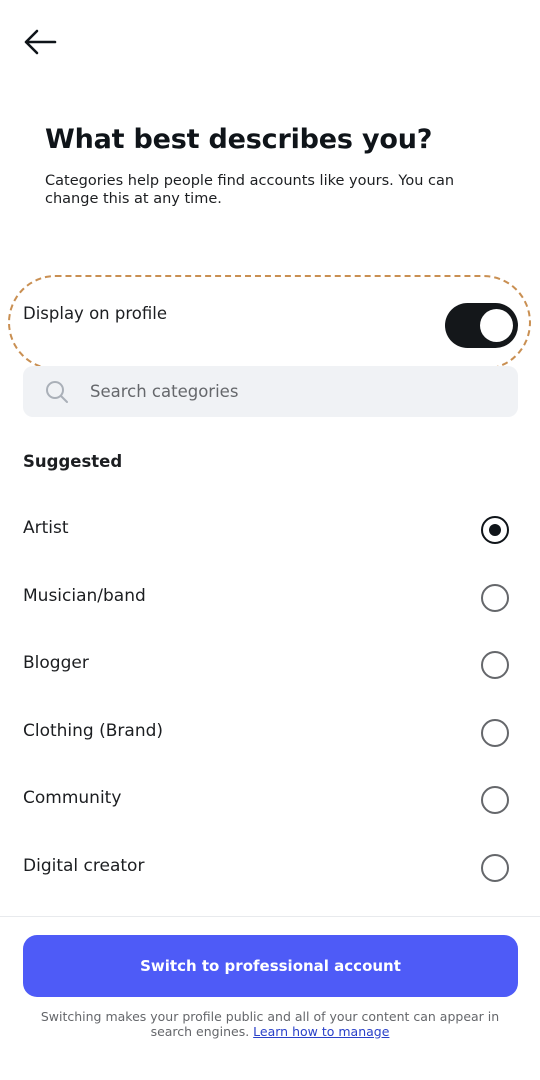 The width and height of the screenshot is (540, 1080). I want to click on category-label: Musician/band, so click(84, 595).